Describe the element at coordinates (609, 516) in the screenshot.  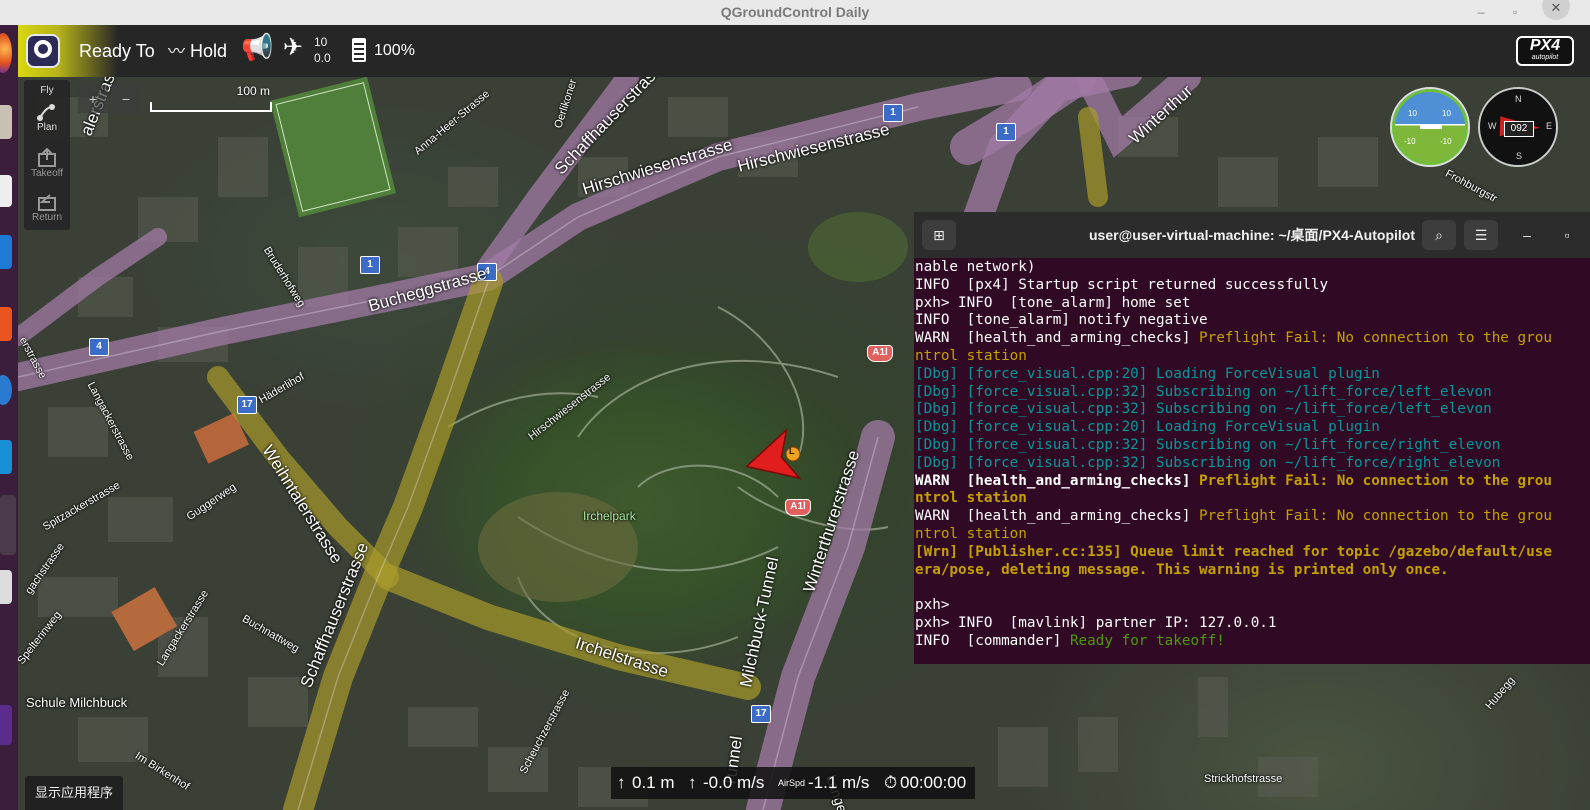
I see `park-label: Irchelpark` at that location.